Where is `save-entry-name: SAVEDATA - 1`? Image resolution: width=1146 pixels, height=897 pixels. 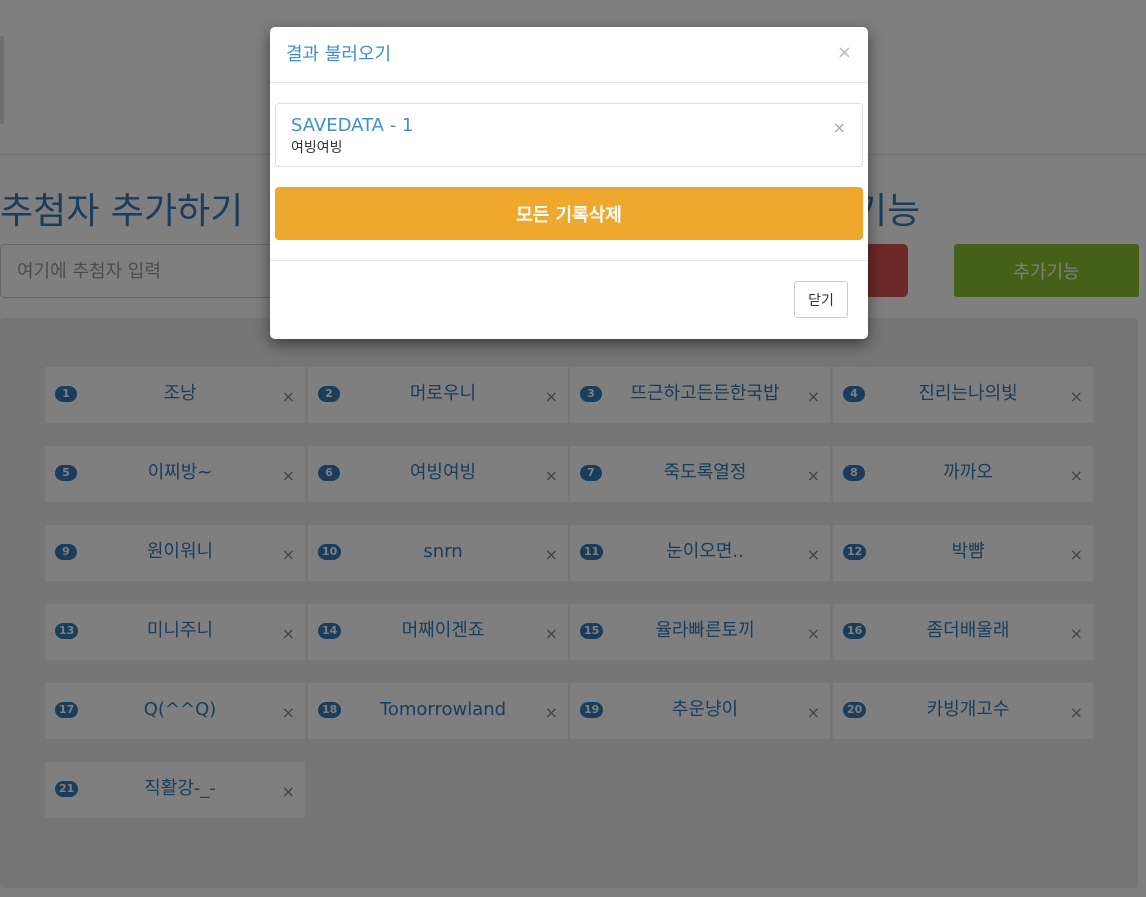 save-entry-name: SAVEDATA - 1 is located at coordinates (352, 125).